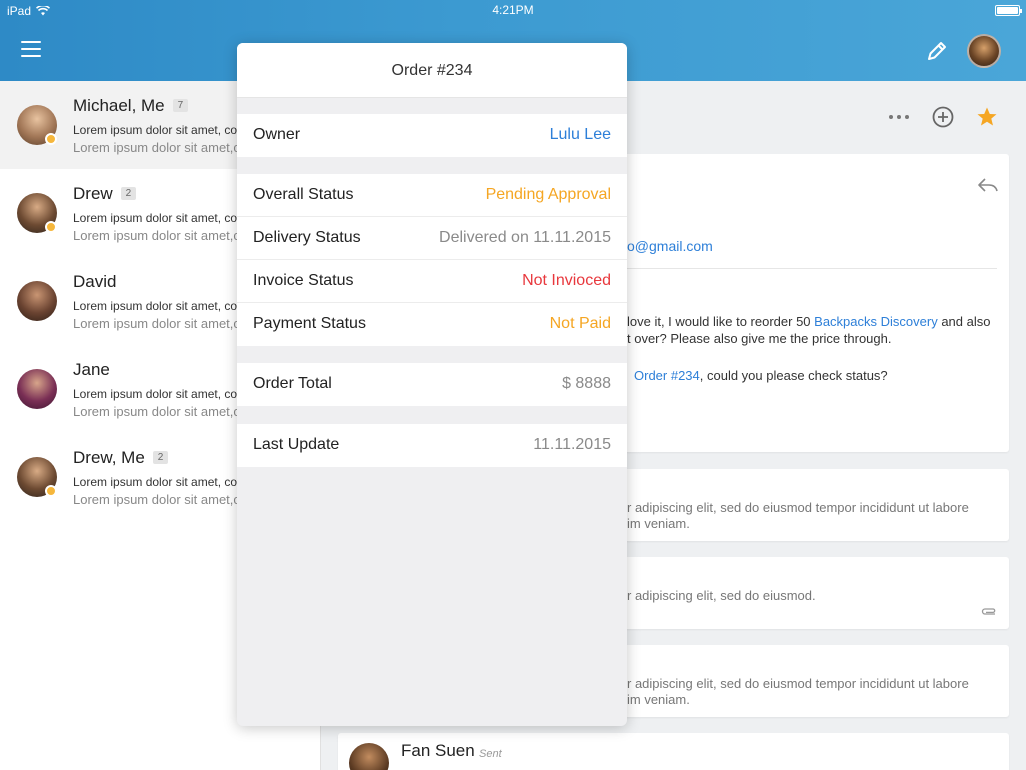 The width and height of the screenshot is (1026, 770). I want to click on contact-name: Michael, Me, so click(119, 105).